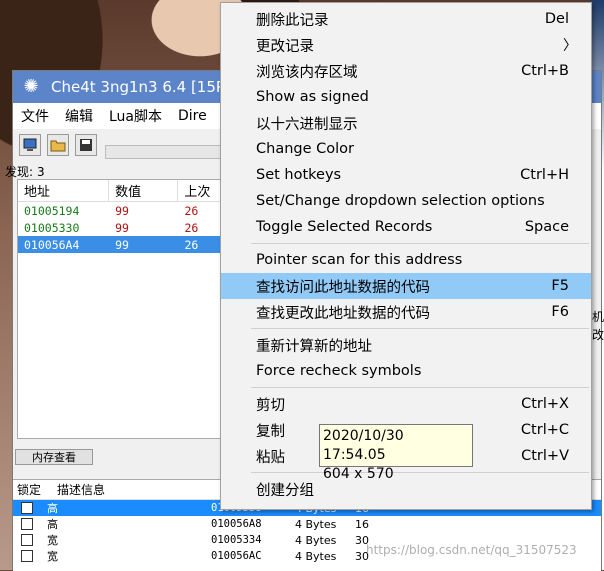  What do you see at coordinates (545, 456) in the screenshot?
I see `menu-item-shortcut: Ctrl+V` at bounding box center [545, 456].